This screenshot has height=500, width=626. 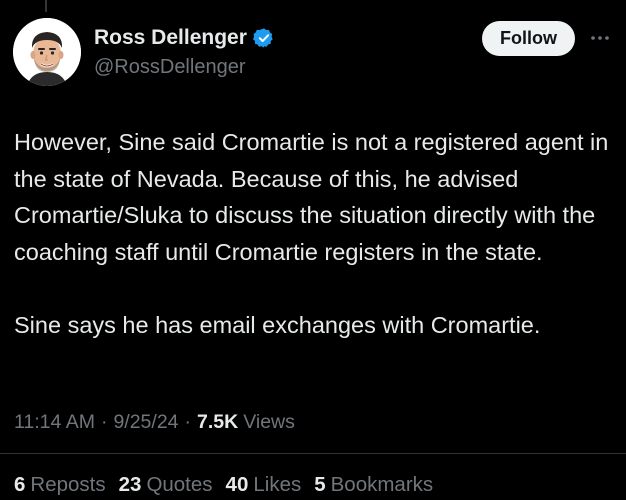 What do you see at coordinates (600, 38) in the screenshot?
I see `more-options-icon` at bounding box center [600, 38].